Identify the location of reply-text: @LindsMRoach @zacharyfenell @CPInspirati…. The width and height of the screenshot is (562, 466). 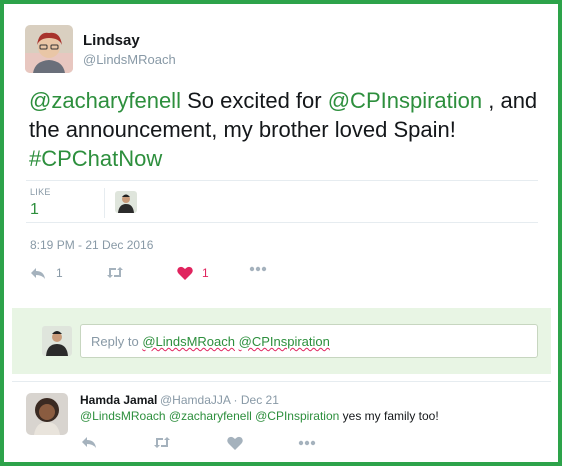
(259, 416).